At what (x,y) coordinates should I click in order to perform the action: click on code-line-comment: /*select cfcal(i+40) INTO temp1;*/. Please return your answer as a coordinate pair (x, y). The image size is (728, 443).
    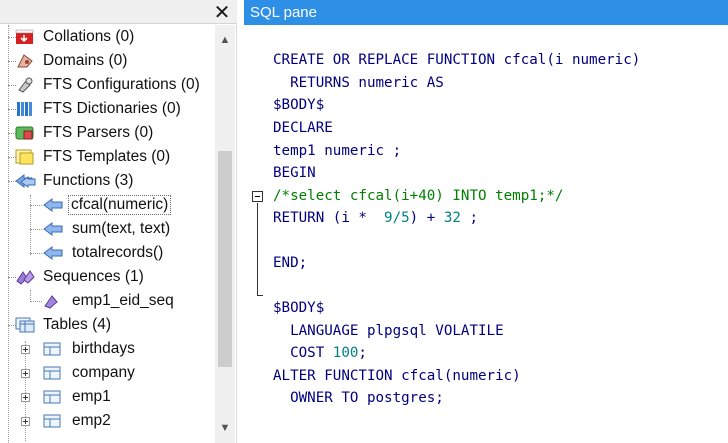
    Looking at the image, I should click on (418, 196).